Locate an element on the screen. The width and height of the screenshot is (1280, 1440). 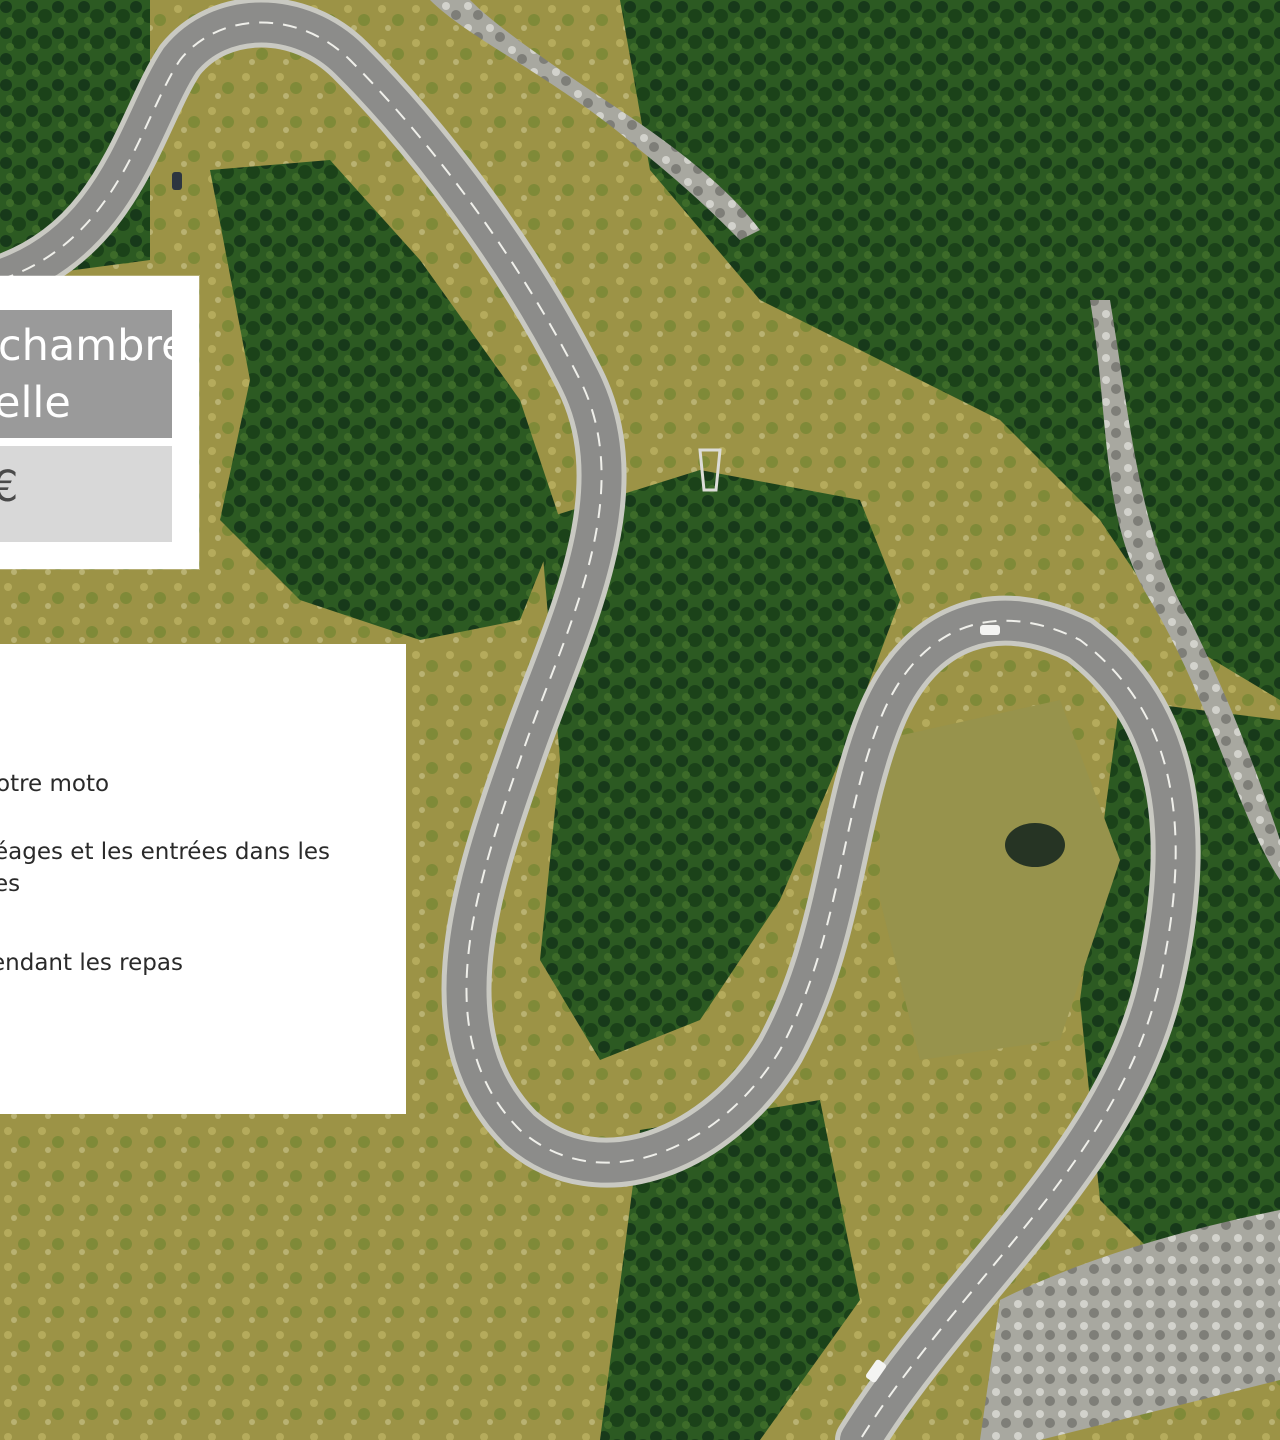
list-item-line-1: endant les repas is located at coordinates (91, 963).